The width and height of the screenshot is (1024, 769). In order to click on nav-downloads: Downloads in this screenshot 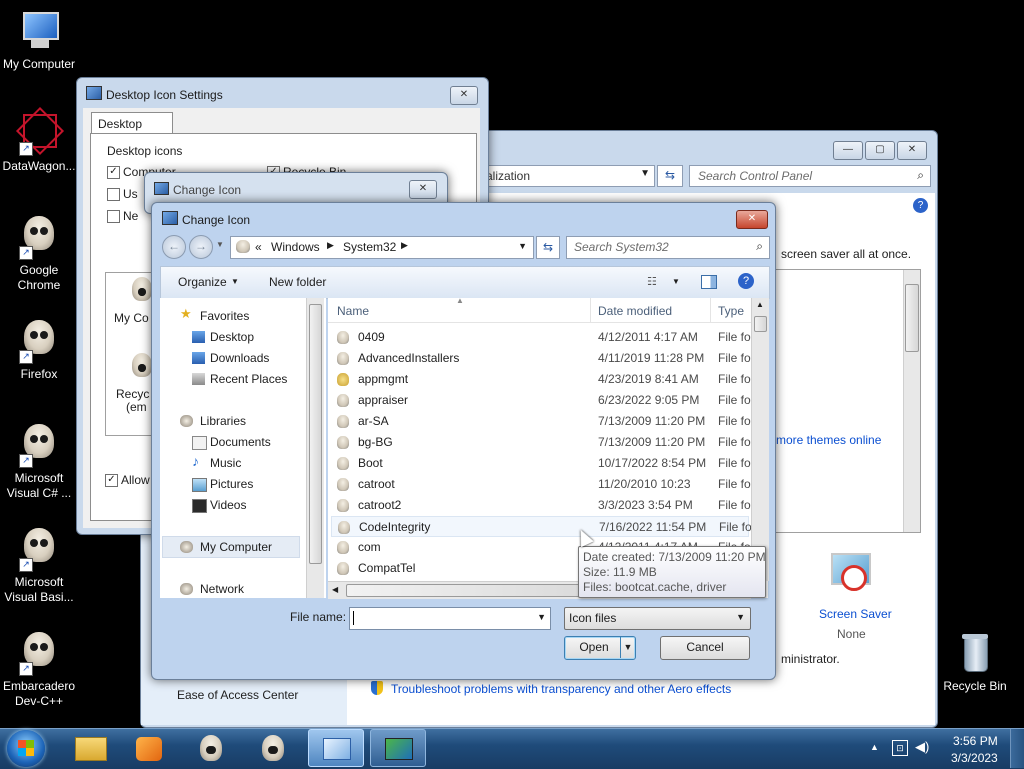, I will do `click(239, 358)`.